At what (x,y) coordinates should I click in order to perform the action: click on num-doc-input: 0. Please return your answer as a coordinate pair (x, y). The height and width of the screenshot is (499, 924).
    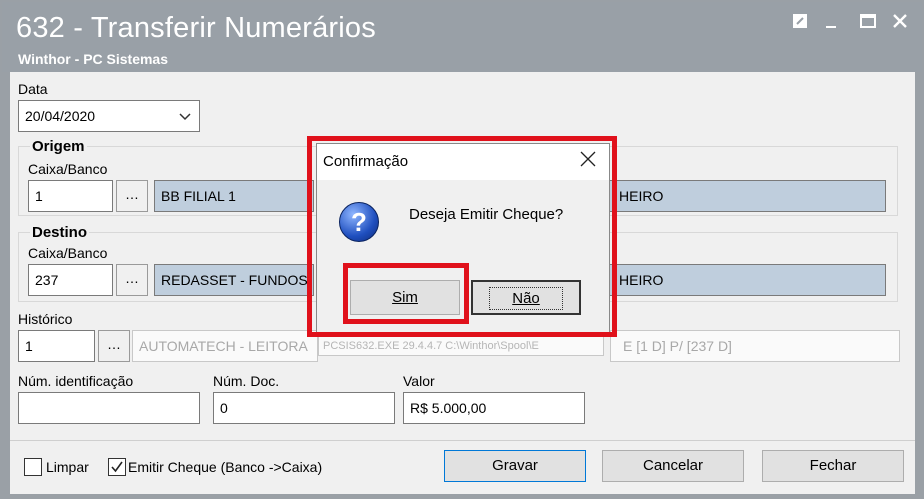
    Looking at the image, I should click on (304, 408).